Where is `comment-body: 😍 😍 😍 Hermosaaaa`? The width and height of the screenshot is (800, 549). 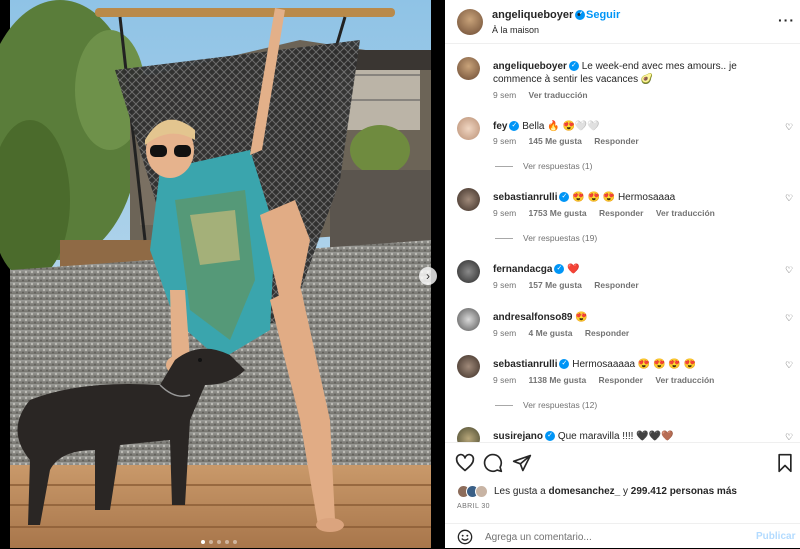
comment-body: 😍 😍 😍 Hermosaaaa is located at coordinates (624, 197).